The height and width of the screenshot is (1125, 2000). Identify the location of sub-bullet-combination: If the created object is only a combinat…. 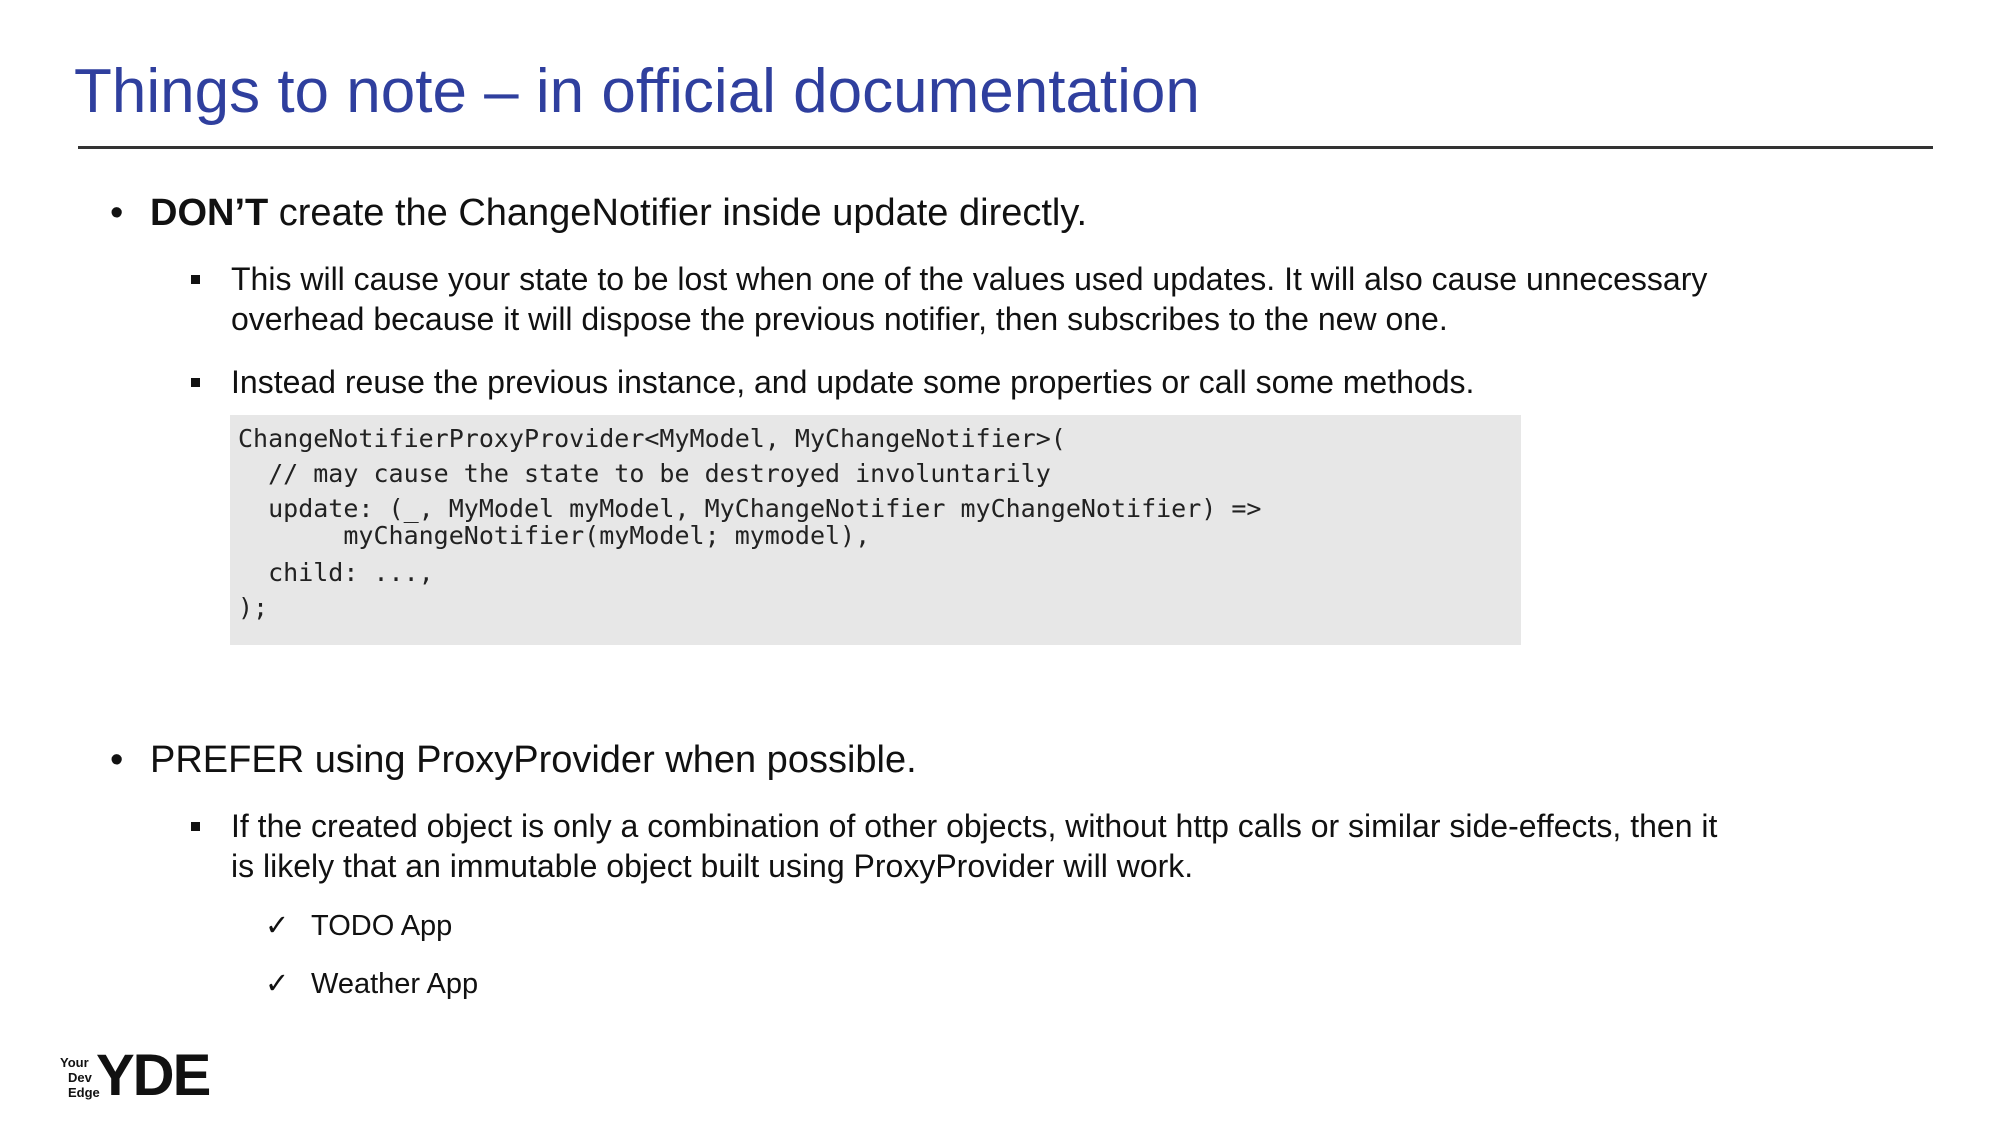
(1036, 846).